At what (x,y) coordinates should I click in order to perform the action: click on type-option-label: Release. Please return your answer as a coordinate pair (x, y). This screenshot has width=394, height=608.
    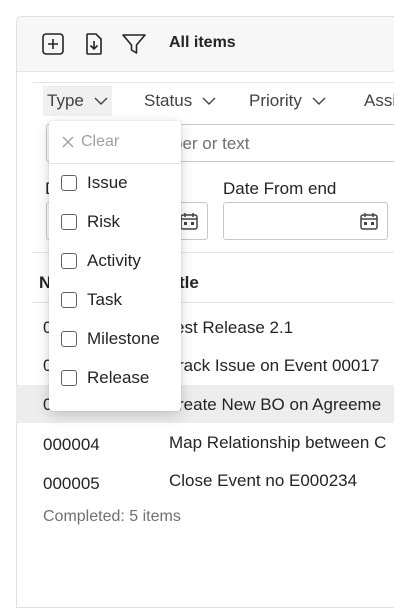
    Looking at the image, I should click on (118, 377).